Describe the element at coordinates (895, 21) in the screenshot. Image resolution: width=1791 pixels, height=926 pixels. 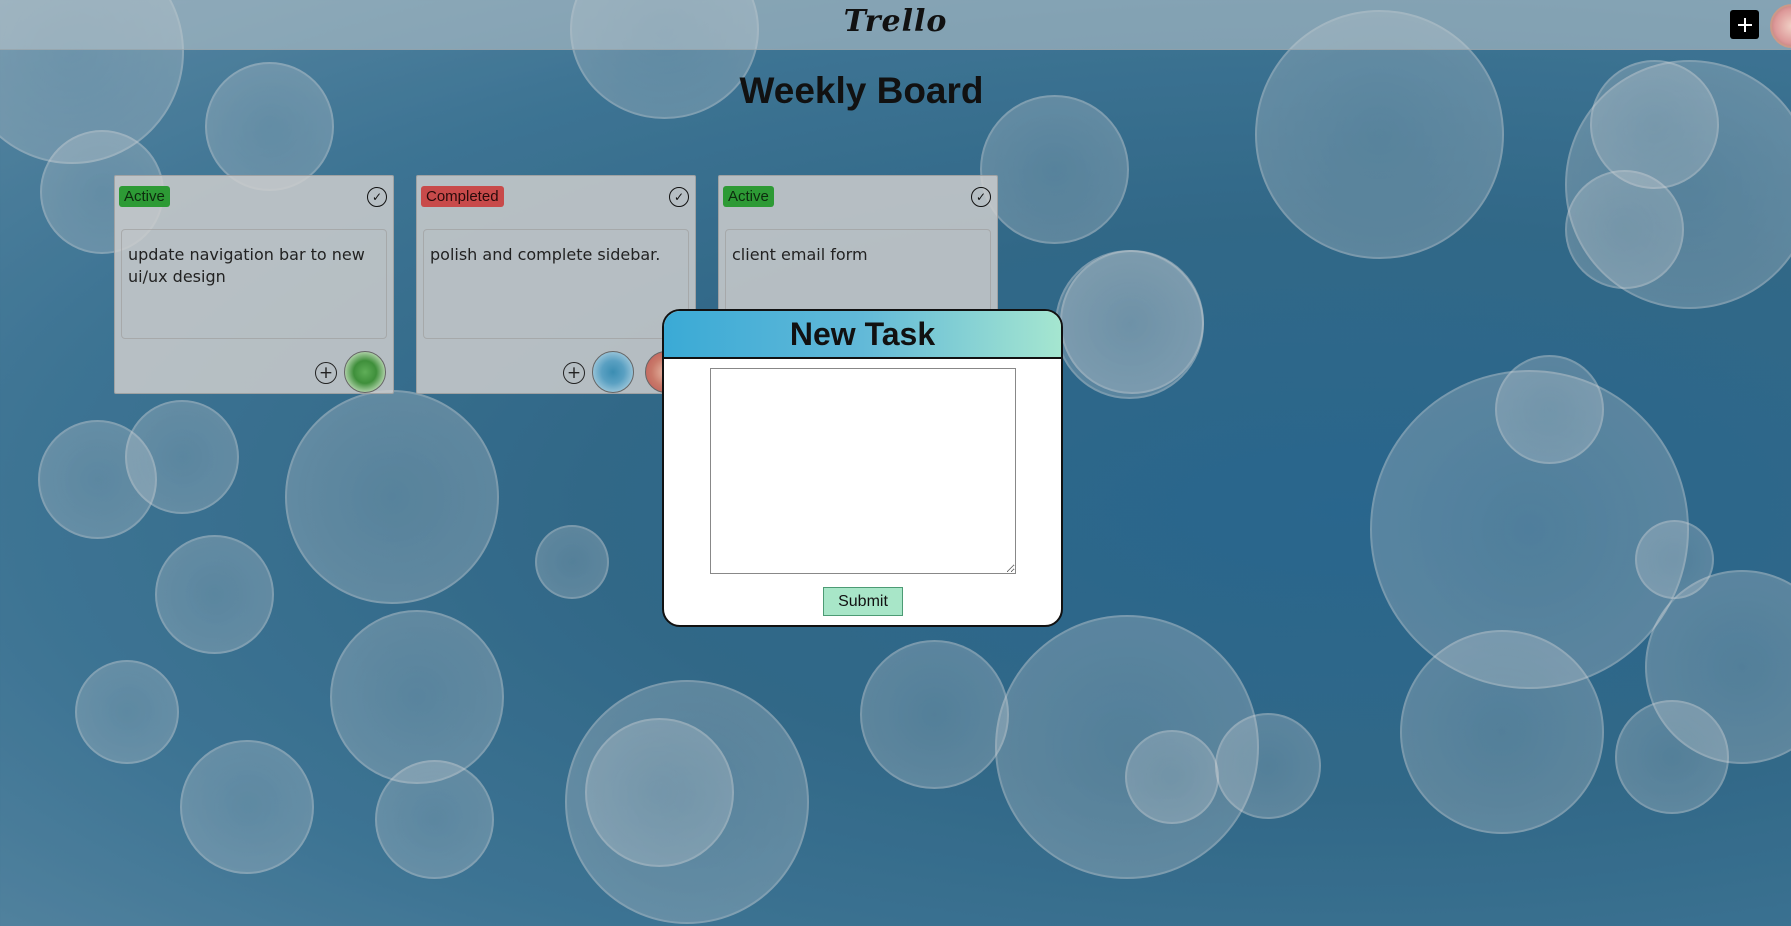
I see `app-logo: Trello` at that location.